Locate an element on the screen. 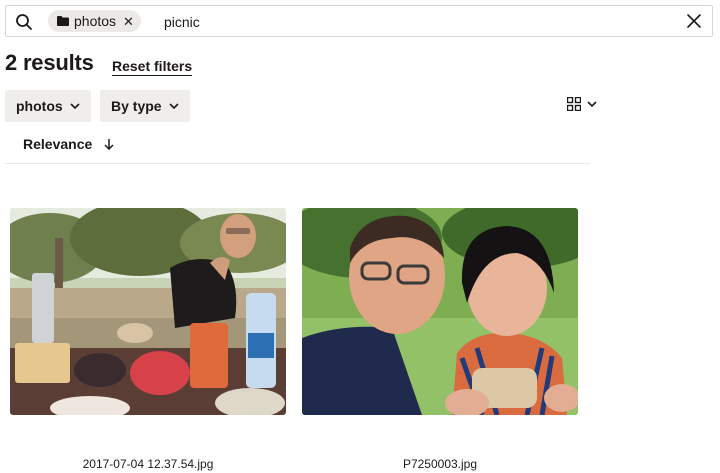  view-toggle-button is located at coordinates (582, 104).